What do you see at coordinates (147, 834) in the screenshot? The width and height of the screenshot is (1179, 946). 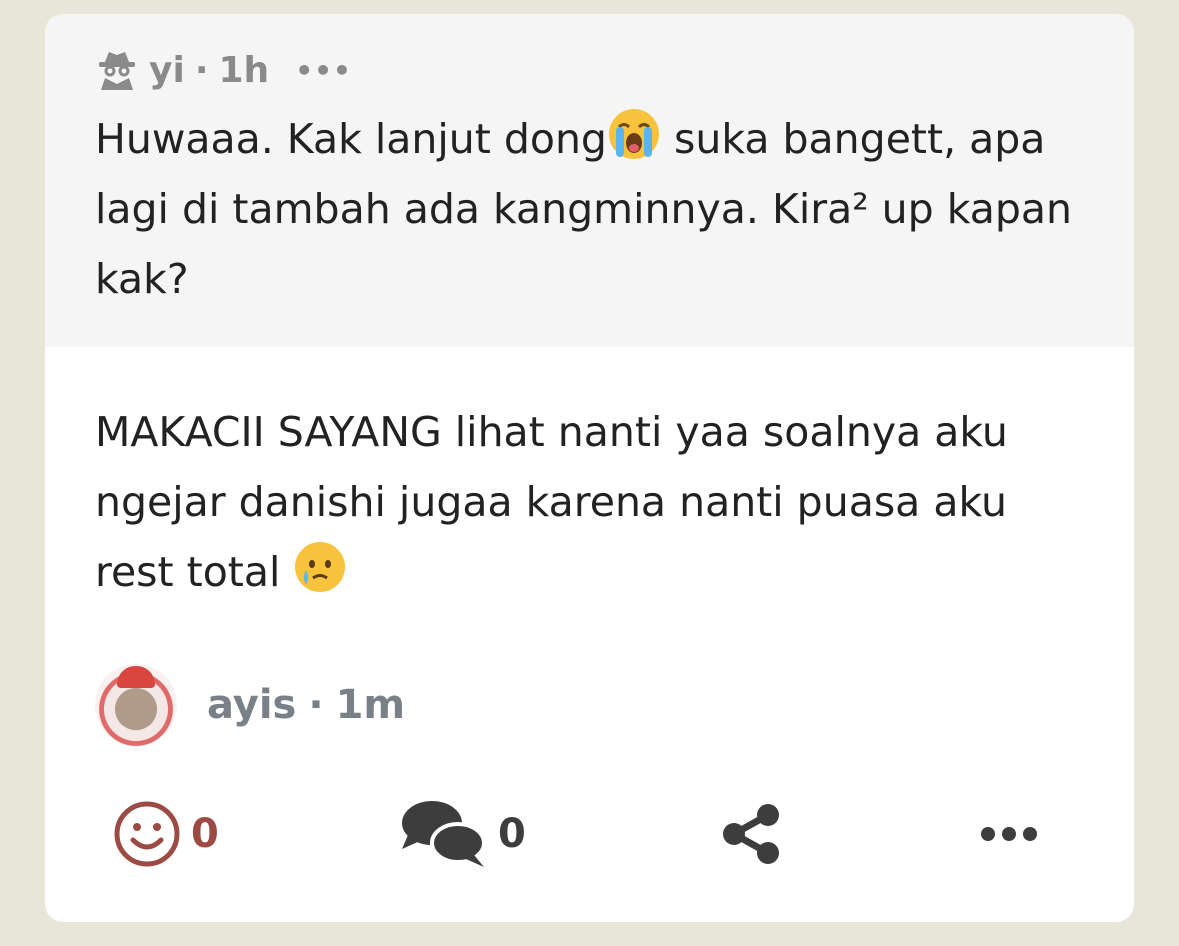 I see `smiley-icon` at bounding box center [147, 834].